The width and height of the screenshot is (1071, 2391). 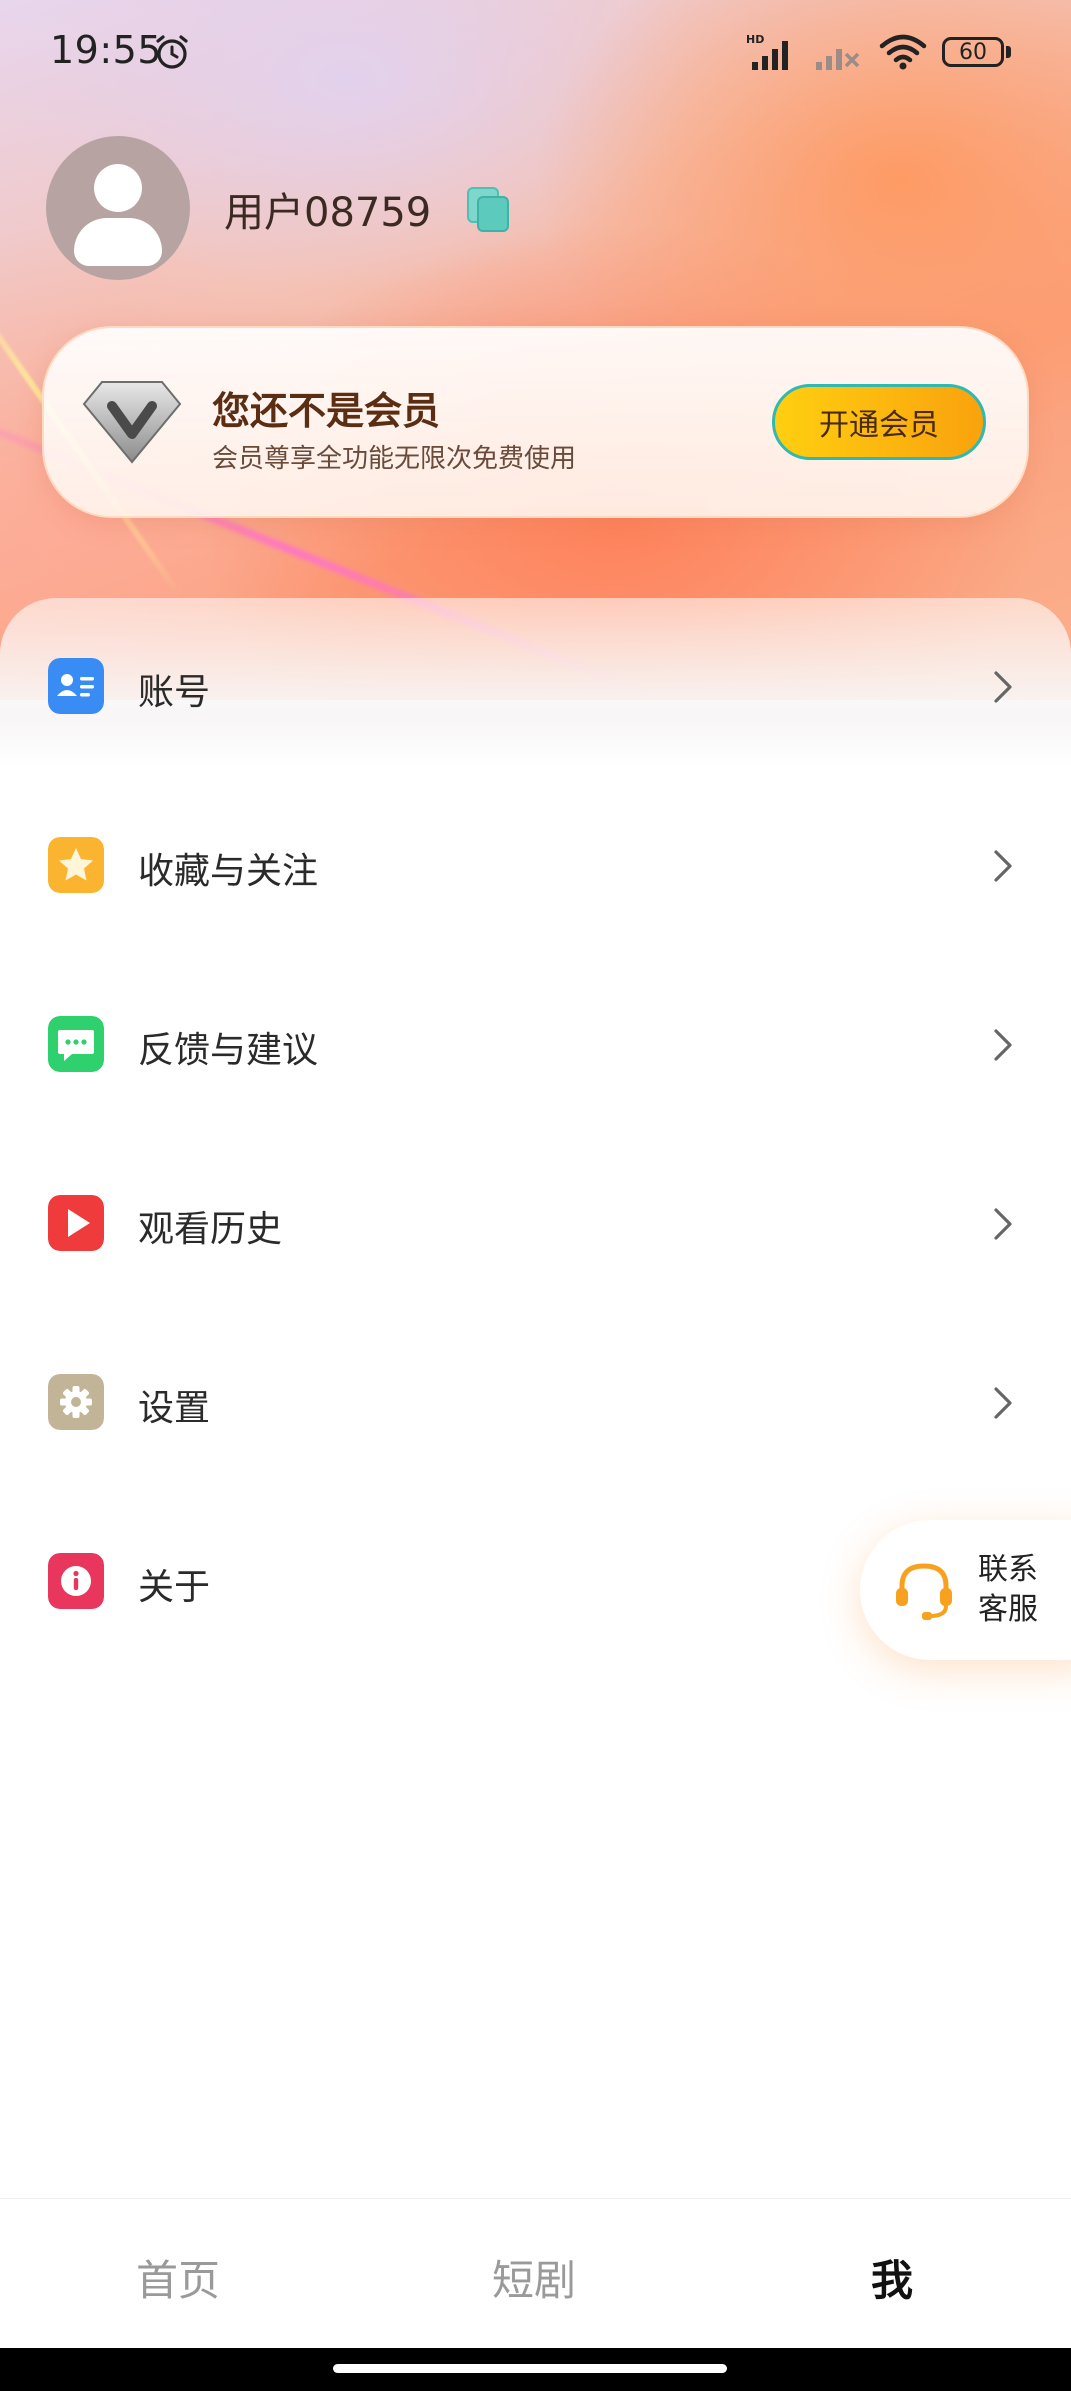 I want to click on default-avatar-icon, so click(x=118, y=188).